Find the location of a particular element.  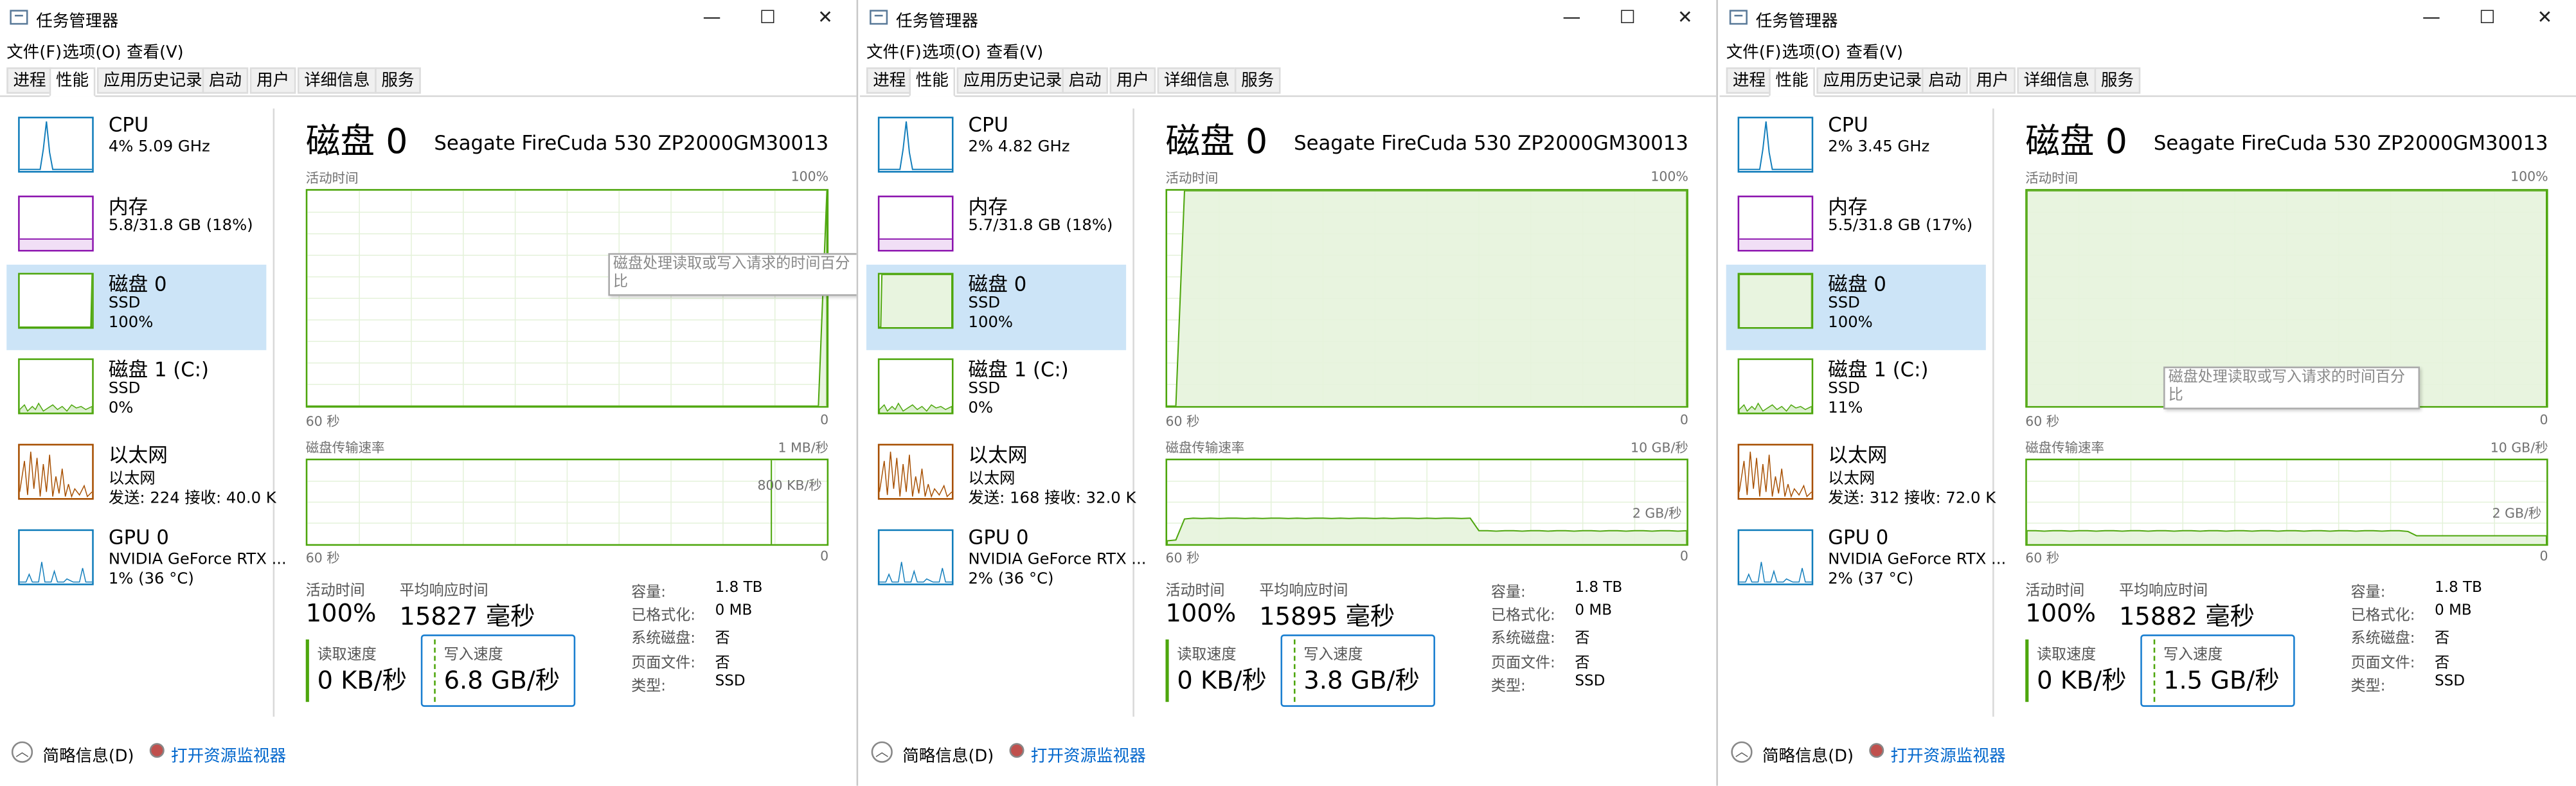

sidebar-item-gpu: GPU 0 NVIDIA GeForce RTX ... 2% (36 °C) is located at coordinates (1006, 564).